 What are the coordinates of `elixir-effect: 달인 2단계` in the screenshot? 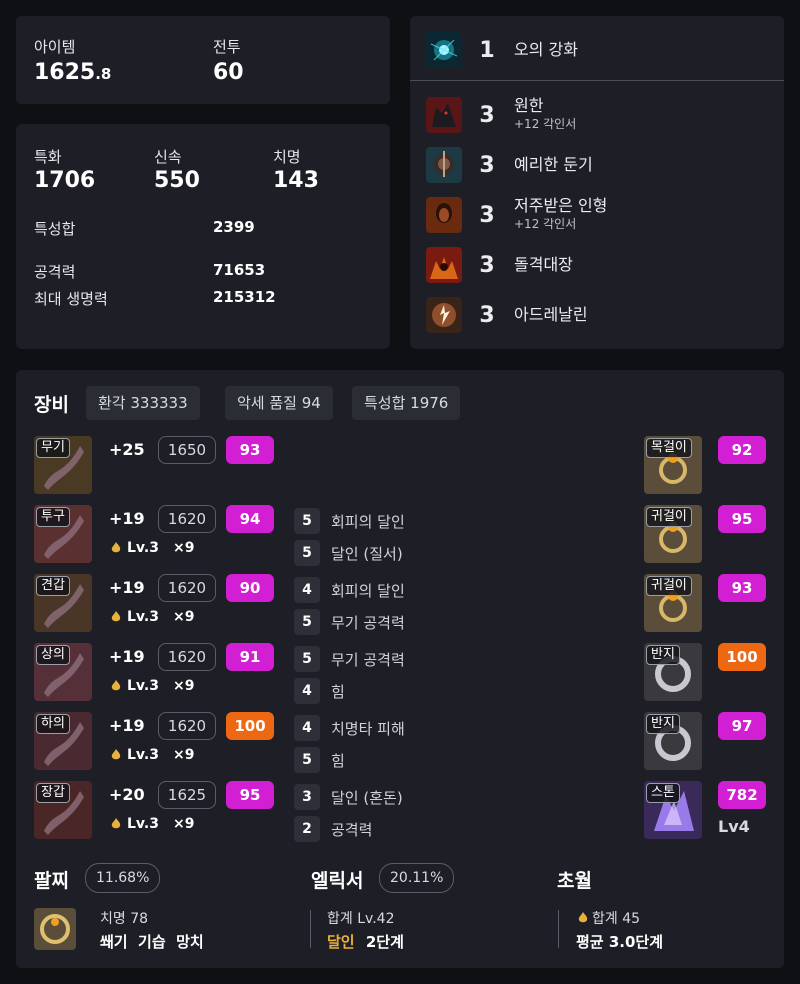 It's located at (365, 941).